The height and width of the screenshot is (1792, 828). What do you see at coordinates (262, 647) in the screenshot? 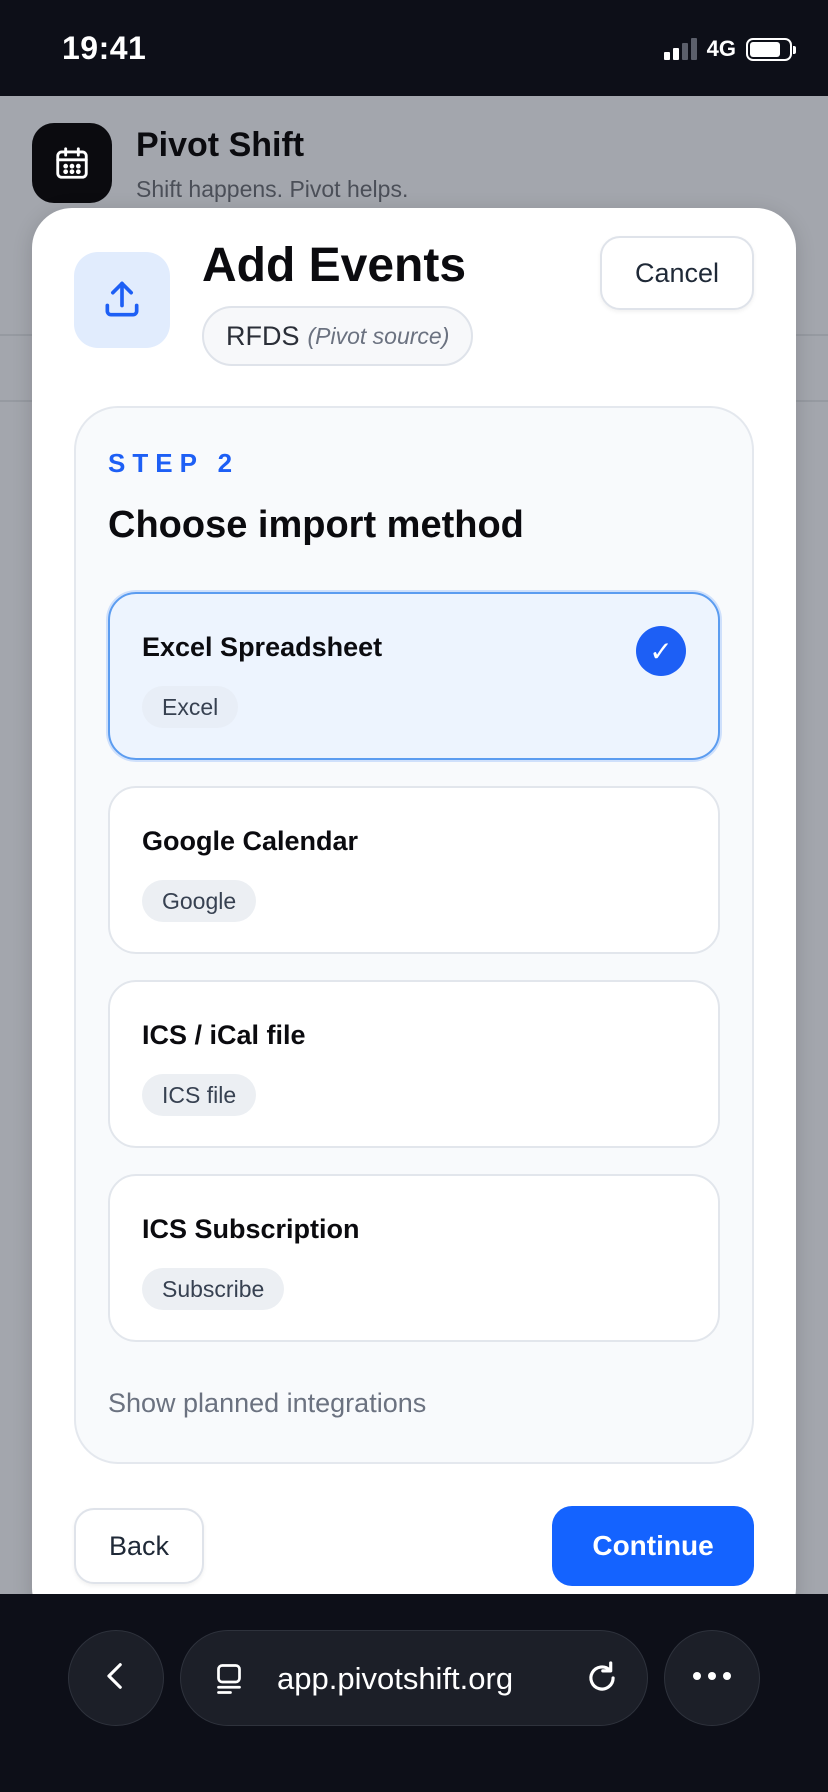
I see `option-title: Excel Spreadsheet` at bounding box center [262, 647].